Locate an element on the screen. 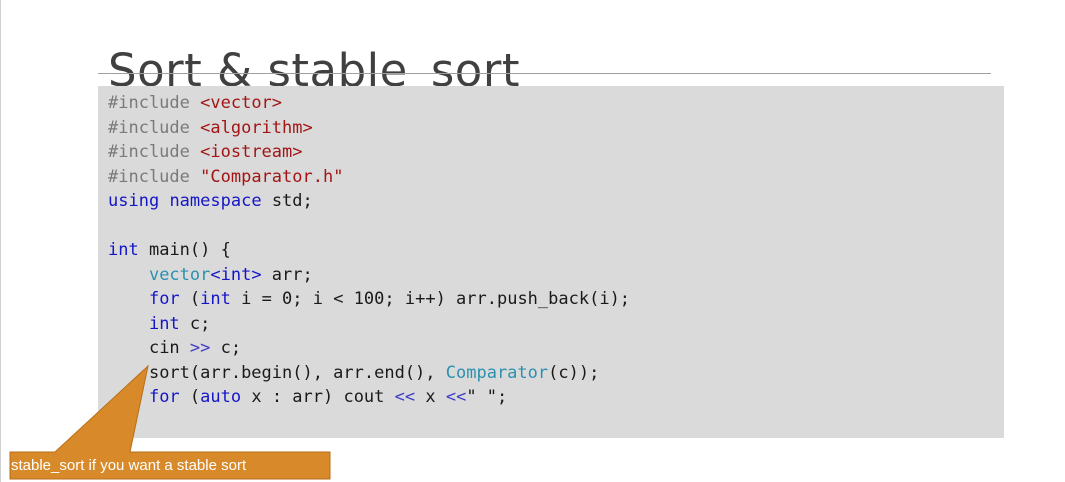 The width and height of the screenshot is (1065, 482). callout-bubble is located at coordinates (170, 422).